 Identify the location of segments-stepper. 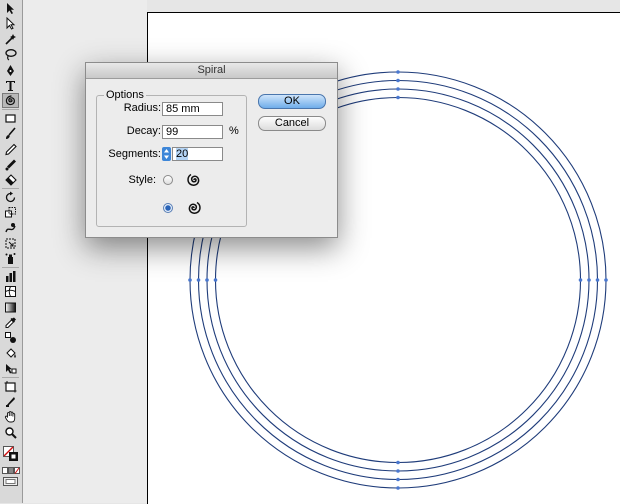
(166, 154).